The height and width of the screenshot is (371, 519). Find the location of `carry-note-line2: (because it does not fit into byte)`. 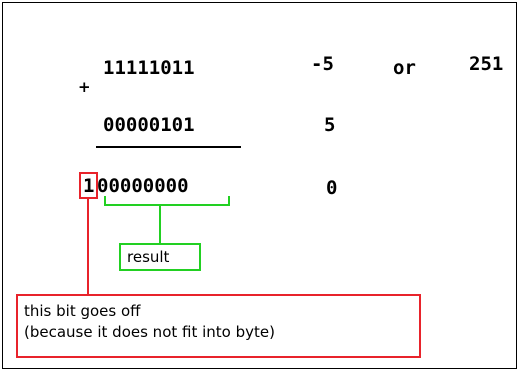

carry-note-line2: (because it does not fit into byte) is located at coordinates (149, 332).